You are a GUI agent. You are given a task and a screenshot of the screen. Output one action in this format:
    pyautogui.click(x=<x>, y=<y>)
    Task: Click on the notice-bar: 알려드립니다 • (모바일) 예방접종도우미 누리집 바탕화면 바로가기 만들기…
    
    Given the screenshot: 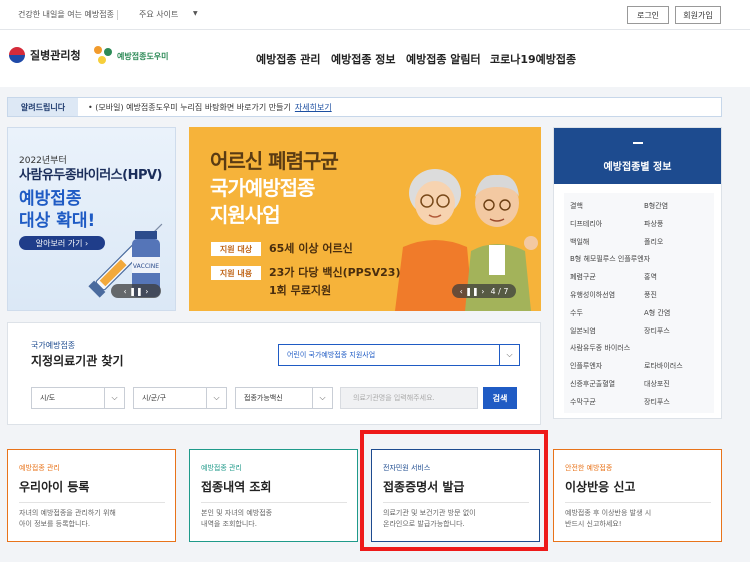 What is the action you would take?
    pyautogui.click(x=364, y=107)
    